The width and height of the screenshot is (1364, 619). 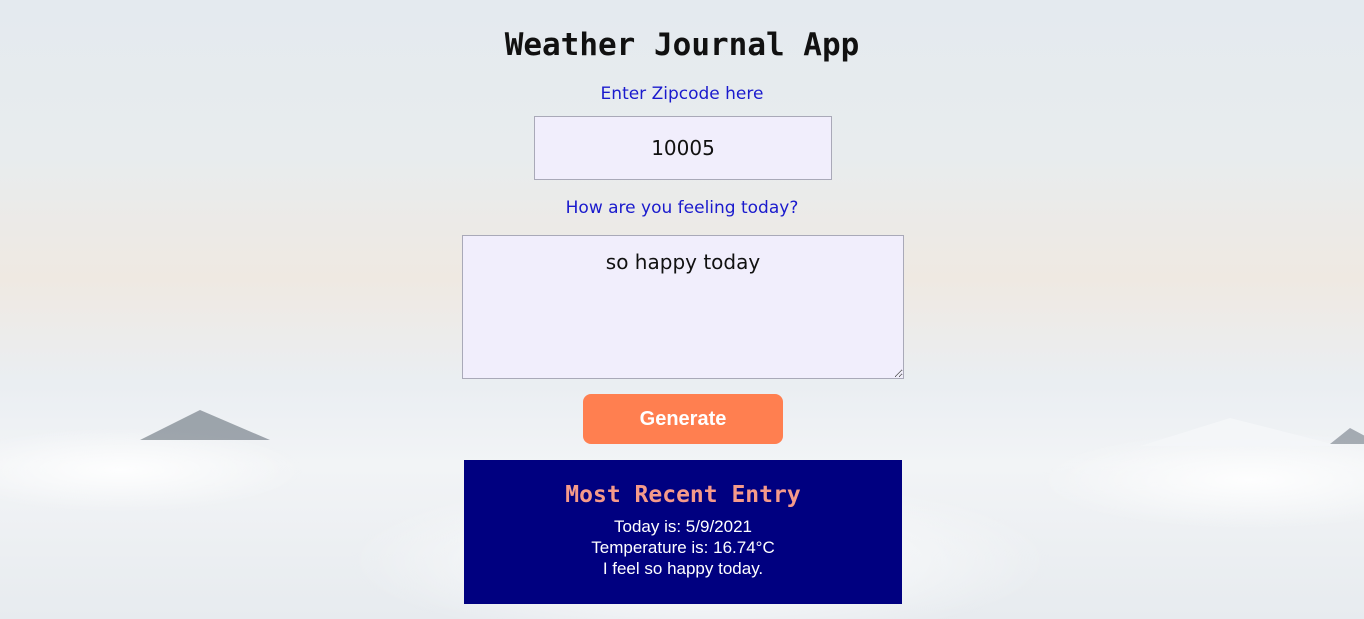 What do you see at coordinates (683, 307) in the screenshot?
I see `feelings-textarea: so happy today` at bounding box center [683, 307].